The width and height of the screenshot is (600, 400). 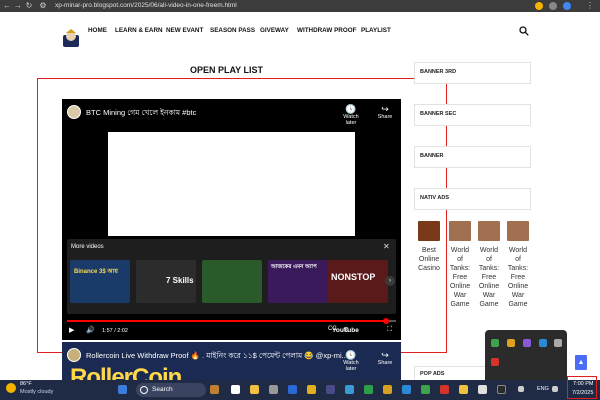 What do you see at coordinates (521, 389) in the screenshot?
I see `chevron-up-icon` at bounding box center [521, 389].